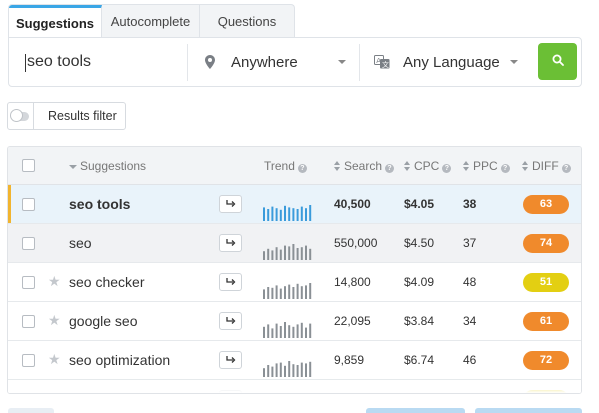 This screenshot has height=413, width=599. What do you see at coordinates (470, 282) in the screenshot?
I see `ppc-cell: 48` at bounding box center [470, 282].